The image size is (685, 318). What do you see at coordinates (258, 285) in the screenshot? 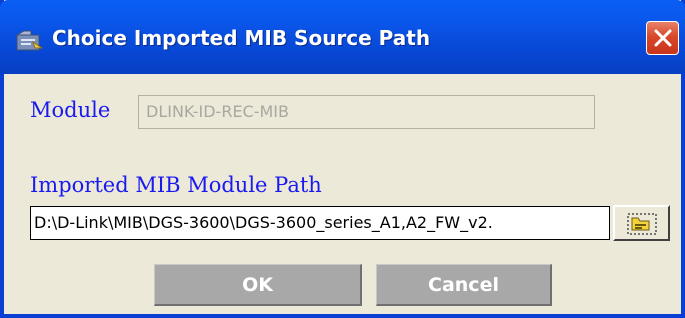
I see `ok-button: OK` at bounding box center [258, 285].